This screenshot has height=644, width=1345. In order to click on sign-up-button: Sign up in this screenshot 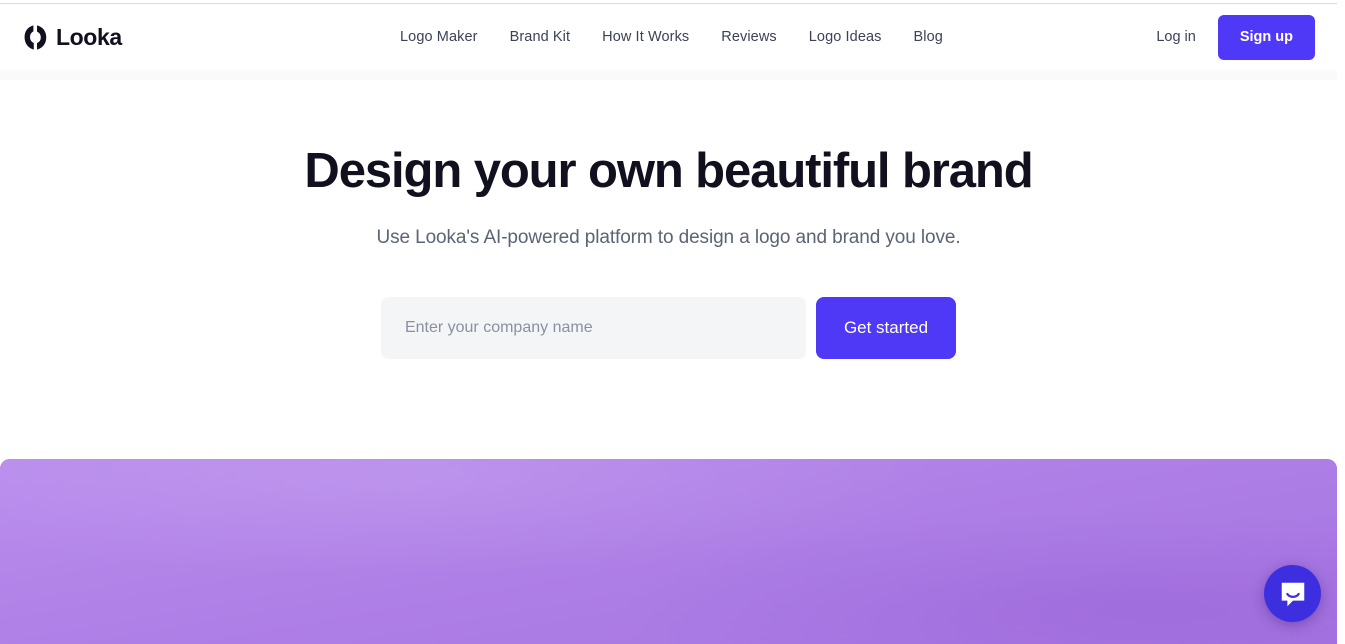, I will do `click(1266, 37)`.